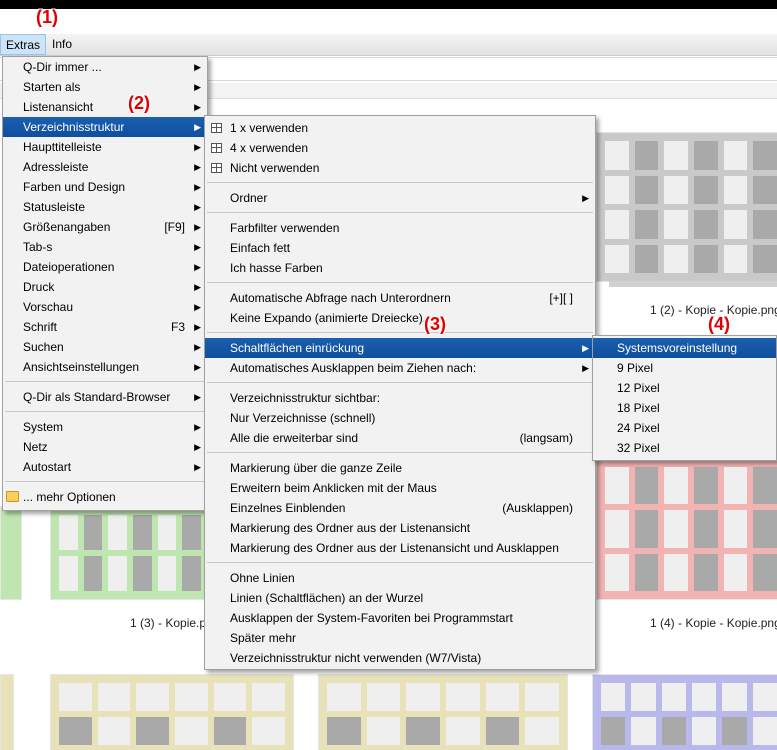 The height and width of the screenshot is (750, 777). What do you see at coordinates (35, 447) in the screenshot?
I see `menu-item-label: Netz` at bounding box center [35, 447].